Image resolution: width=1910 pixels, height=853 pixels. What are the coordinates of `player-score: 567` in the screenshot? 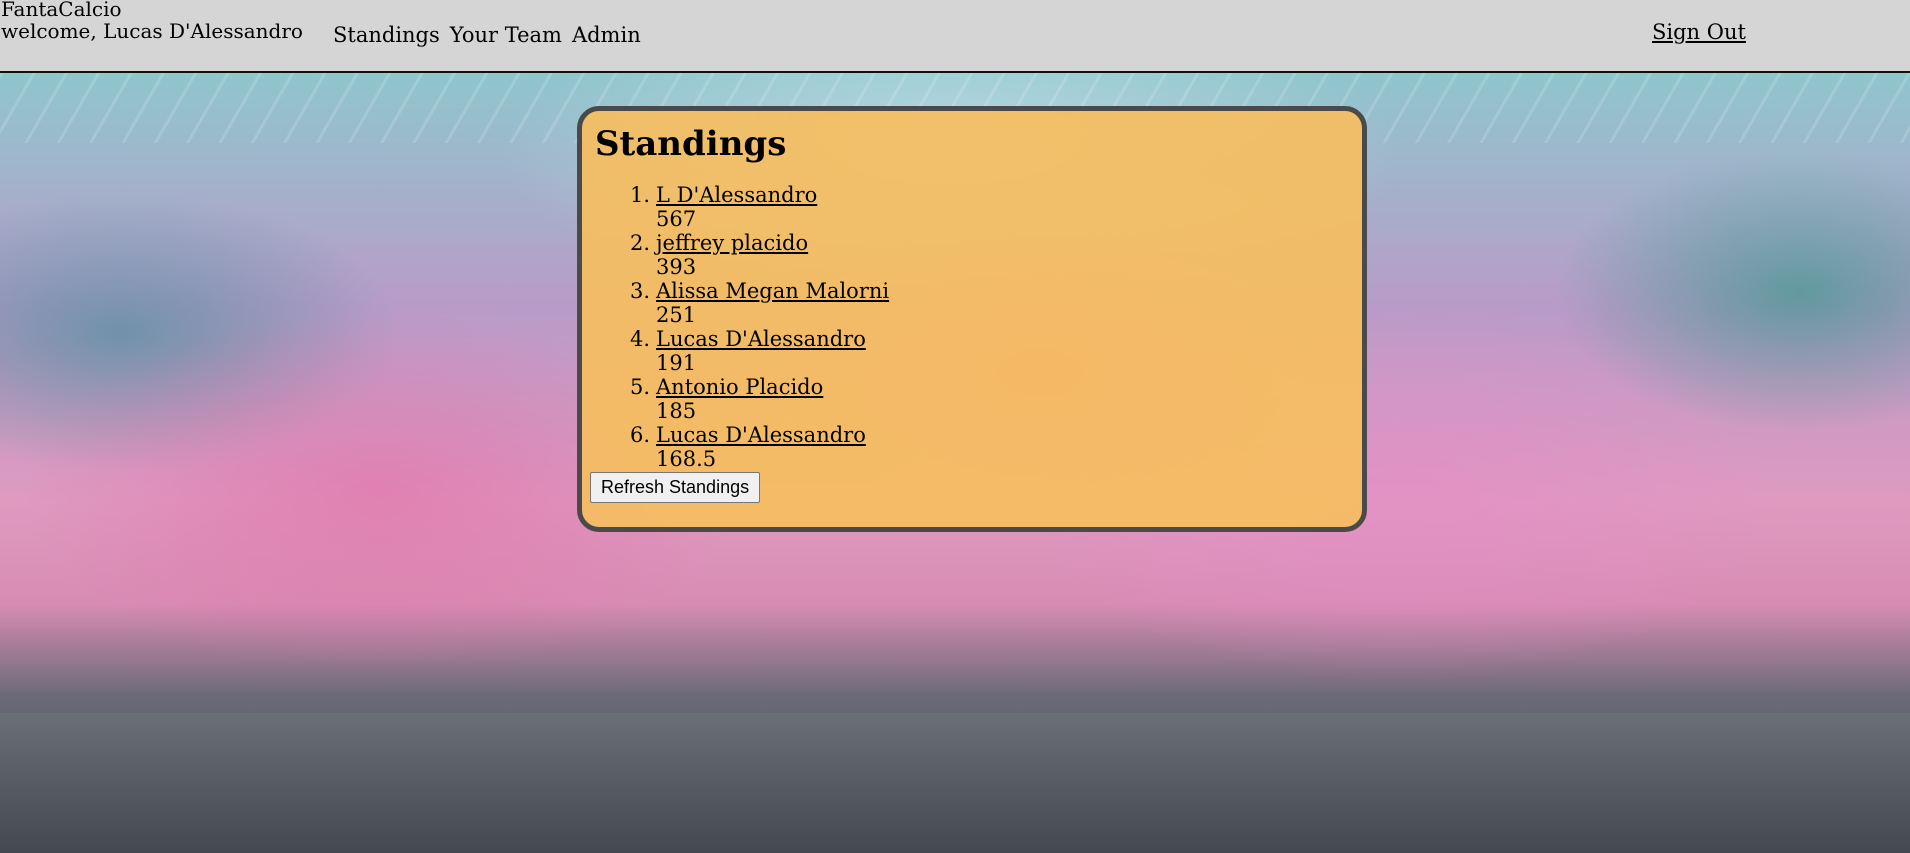 It's located at (676, 219).